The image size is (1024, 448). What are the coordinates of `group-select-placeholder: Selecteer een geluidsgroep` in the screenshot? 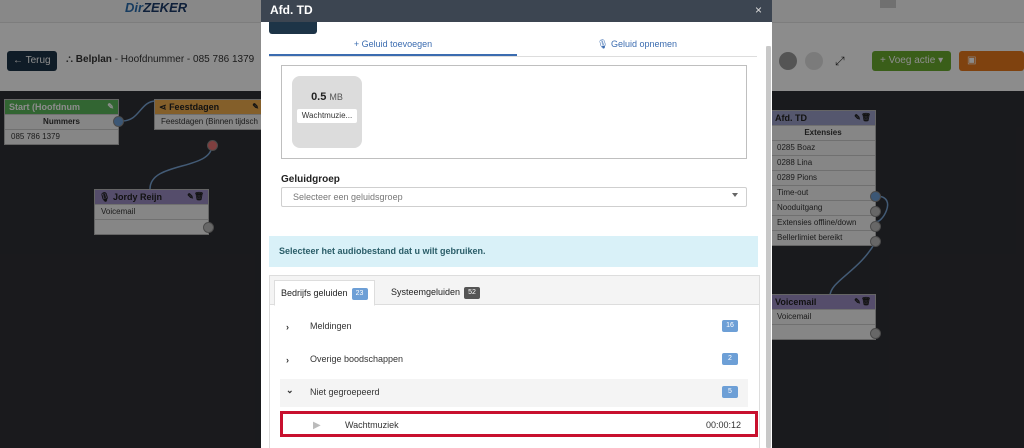 It's located at (348, 197).